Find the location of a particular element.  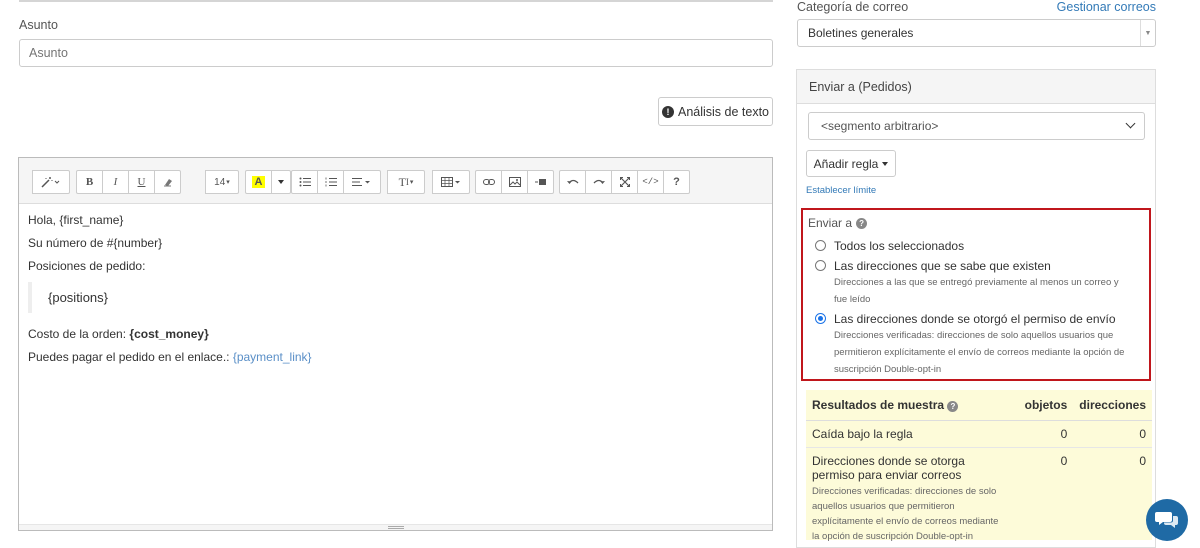

radio-option-all: Todos los seleccionados is located at coordinates (889, 246).